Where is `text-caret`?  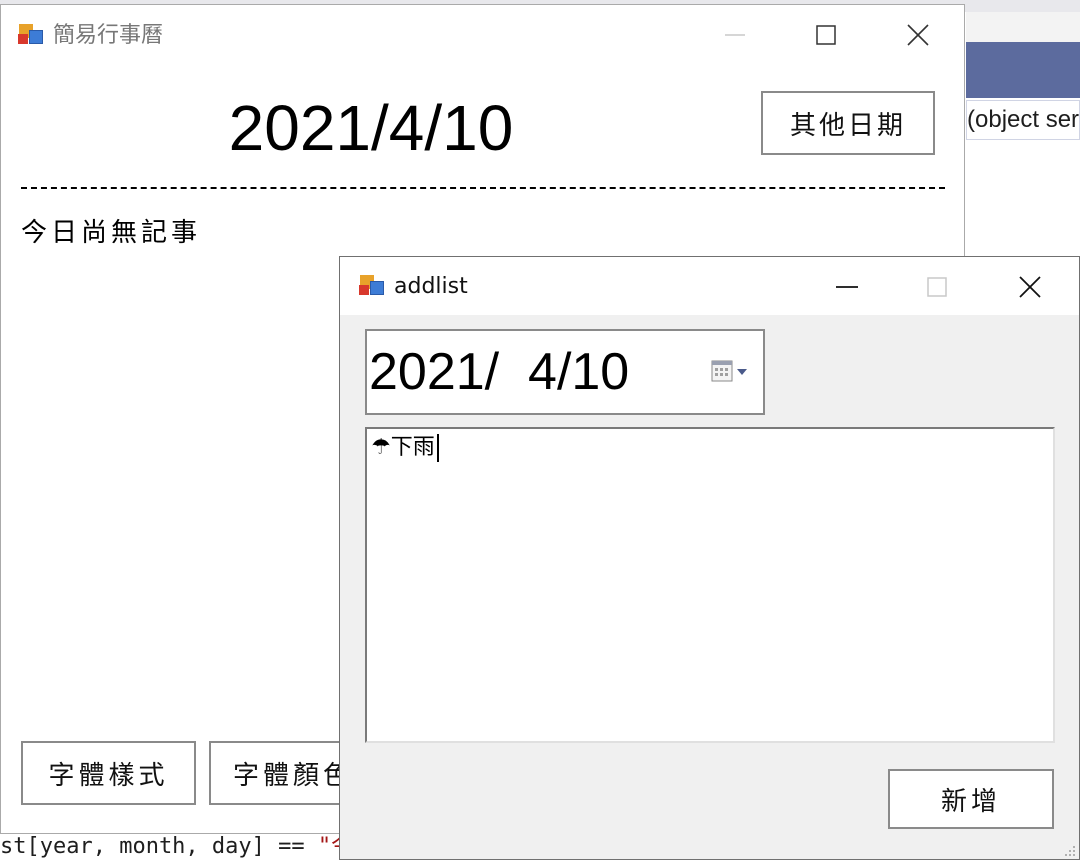 text-caret is located at coordinates (437, 448).